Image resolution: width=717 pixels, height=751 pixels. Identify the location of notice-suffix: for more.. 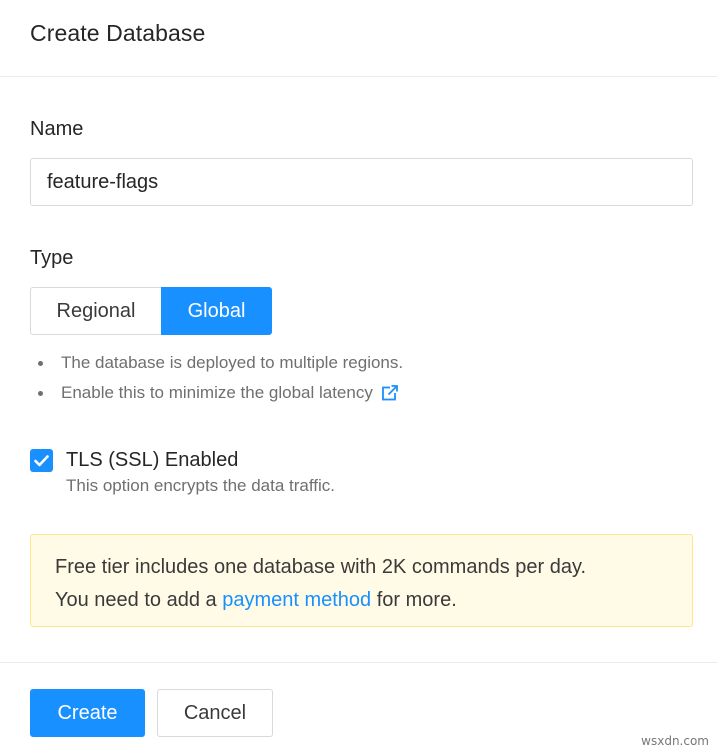
(414, 600).